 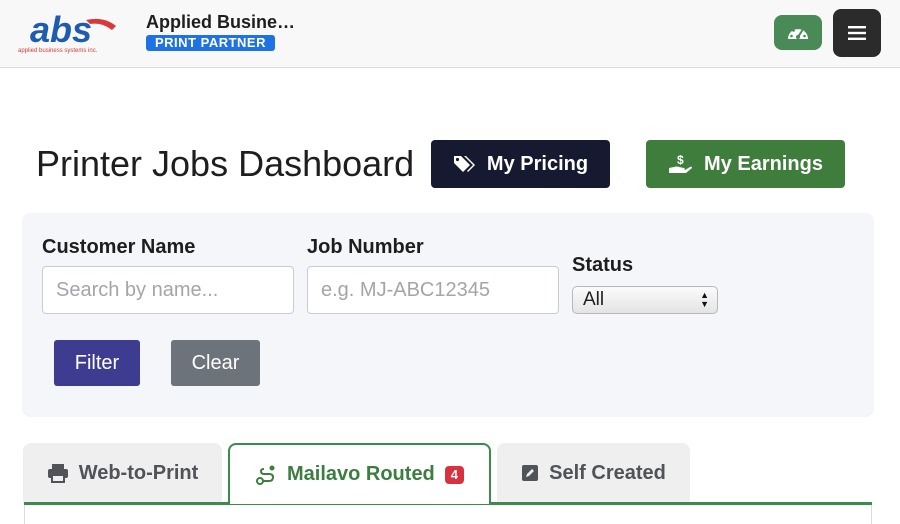 I want to click on tab-count-badge: 4, so click(x=454, y=474).